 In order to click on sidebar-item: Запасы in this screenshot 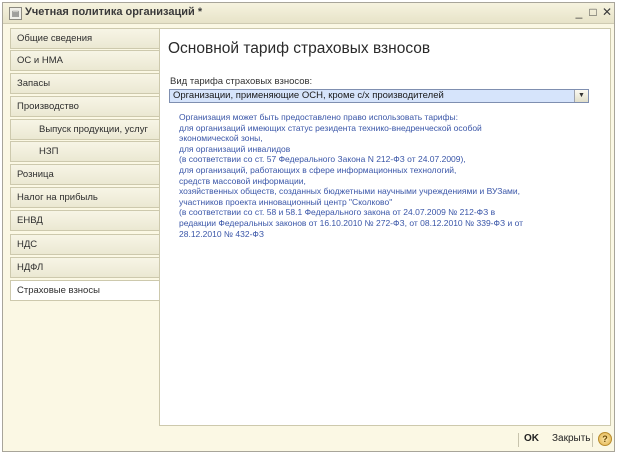, I will do `click(85, 83)`.